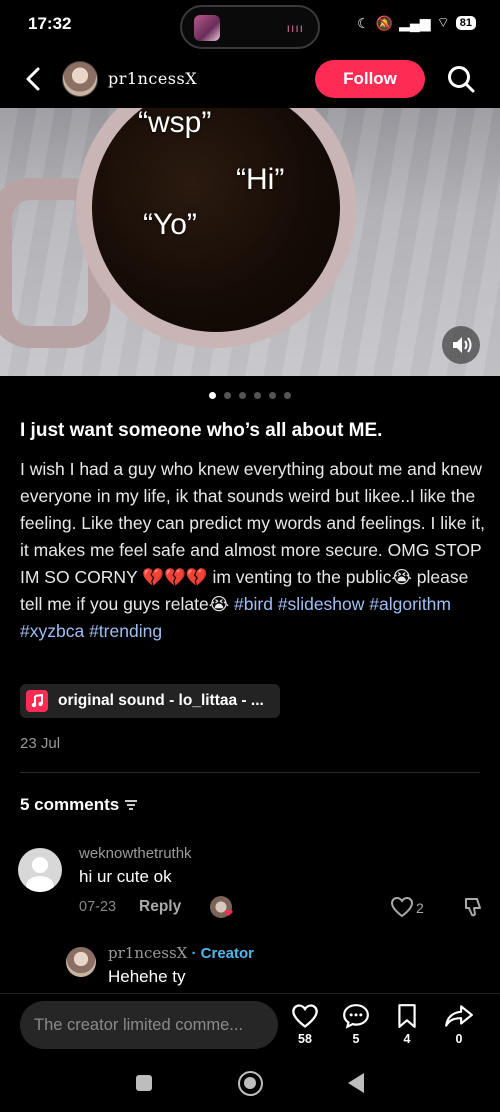 Image resolution: width=500 pixels, height=1112 pixels. I want to click on system-nav-bar, so click(250, 1083).